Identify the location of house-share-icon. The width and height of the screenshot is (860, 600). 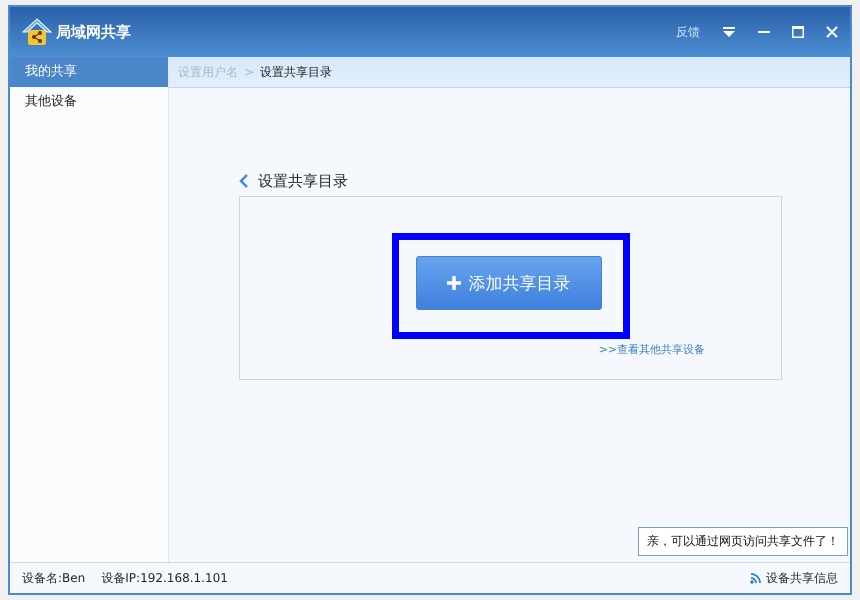
(37, 32).